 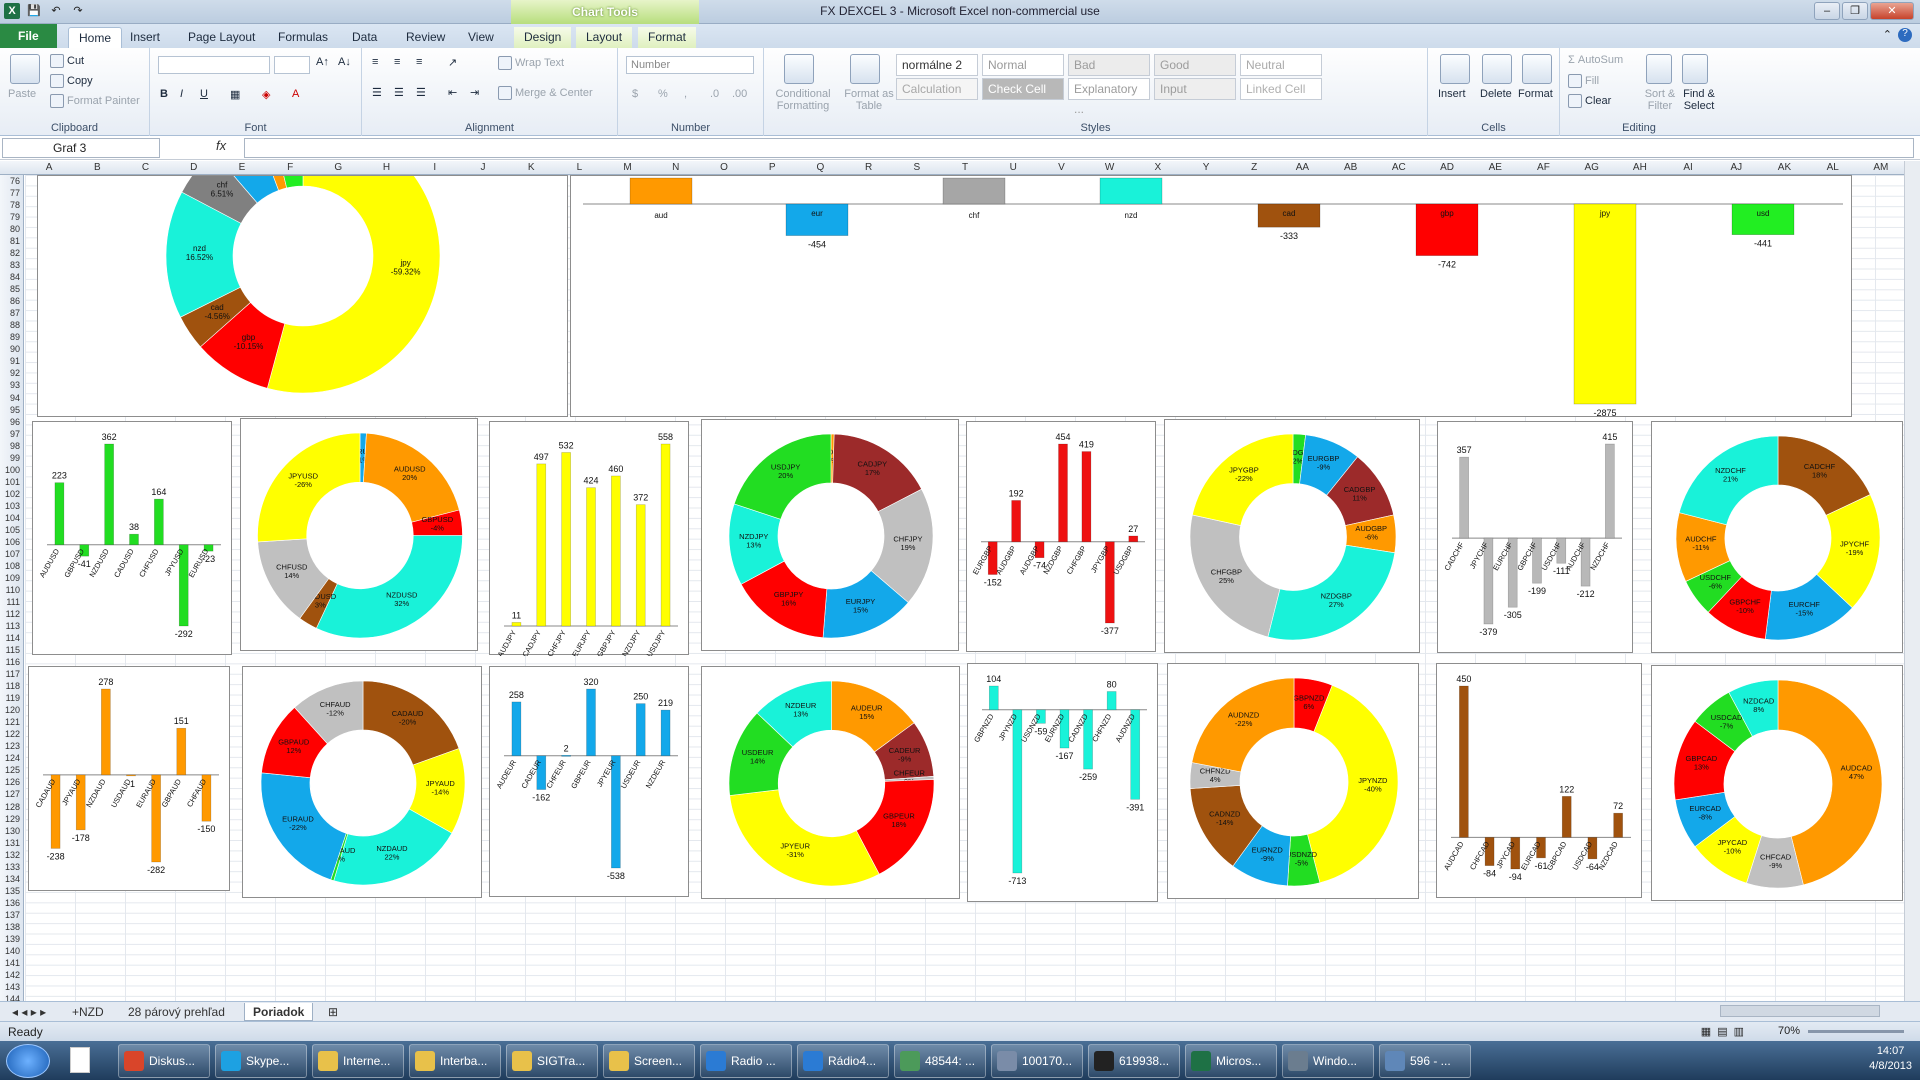 What do you see at coordinates (1688, 168) in the screenshot?
I see `column-header: AI` at bounding box center [1688, 168].